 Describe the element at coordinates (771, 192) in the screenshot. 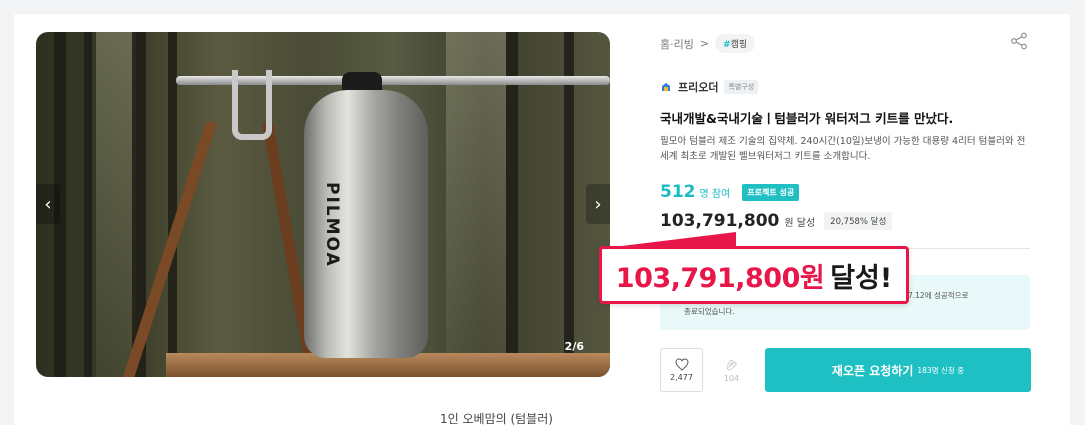

I see `success-badge: 프로젝트 성공` at that location.